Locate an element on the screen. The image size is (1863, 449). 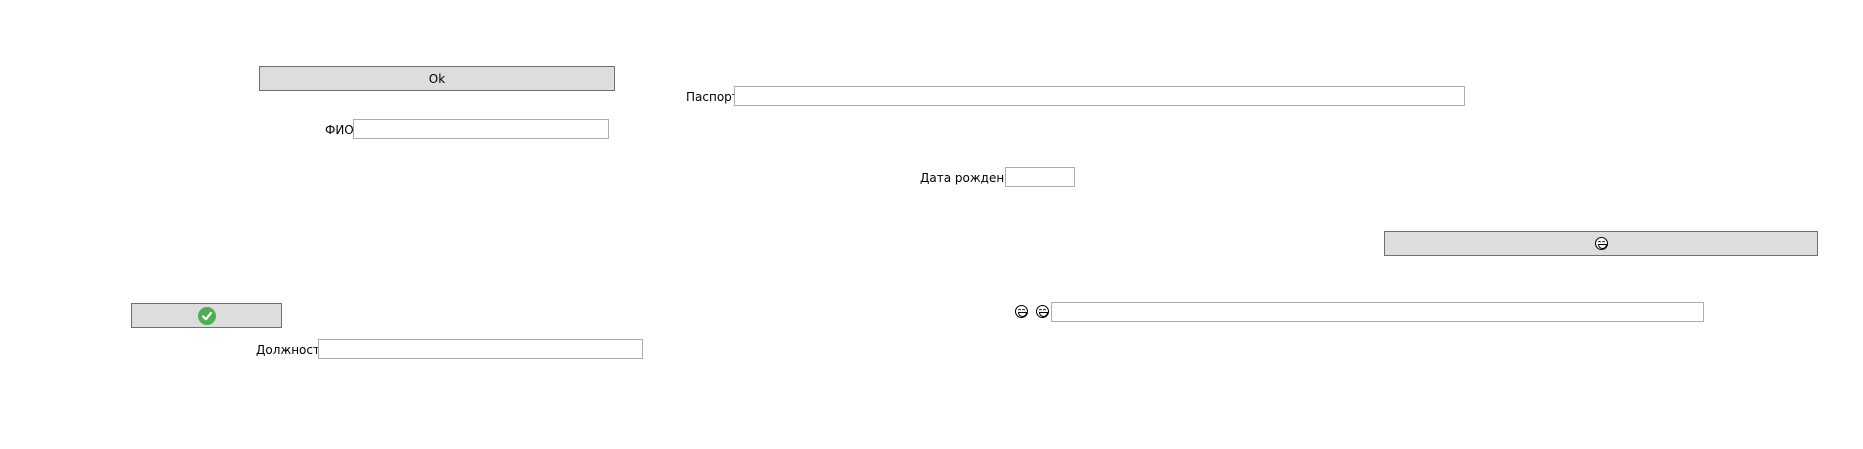
passport-label: Паспорт is located at coordinates (712, 97).